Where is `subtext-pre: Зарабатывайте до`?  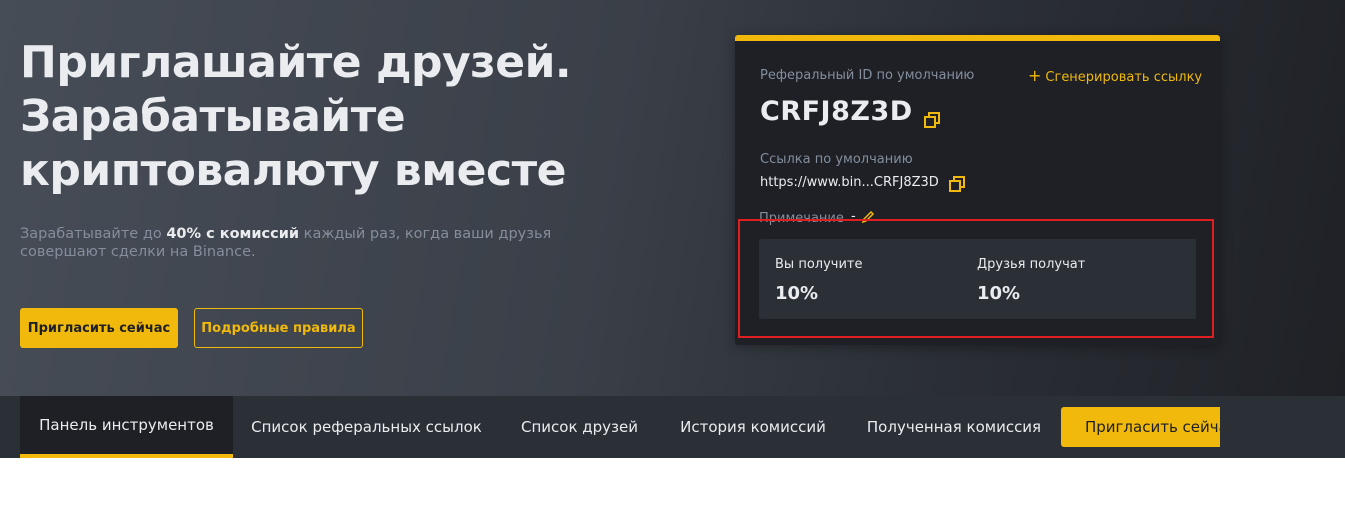
subtext-pre: Зарабатывайте до is located at coordinates (93, 234).